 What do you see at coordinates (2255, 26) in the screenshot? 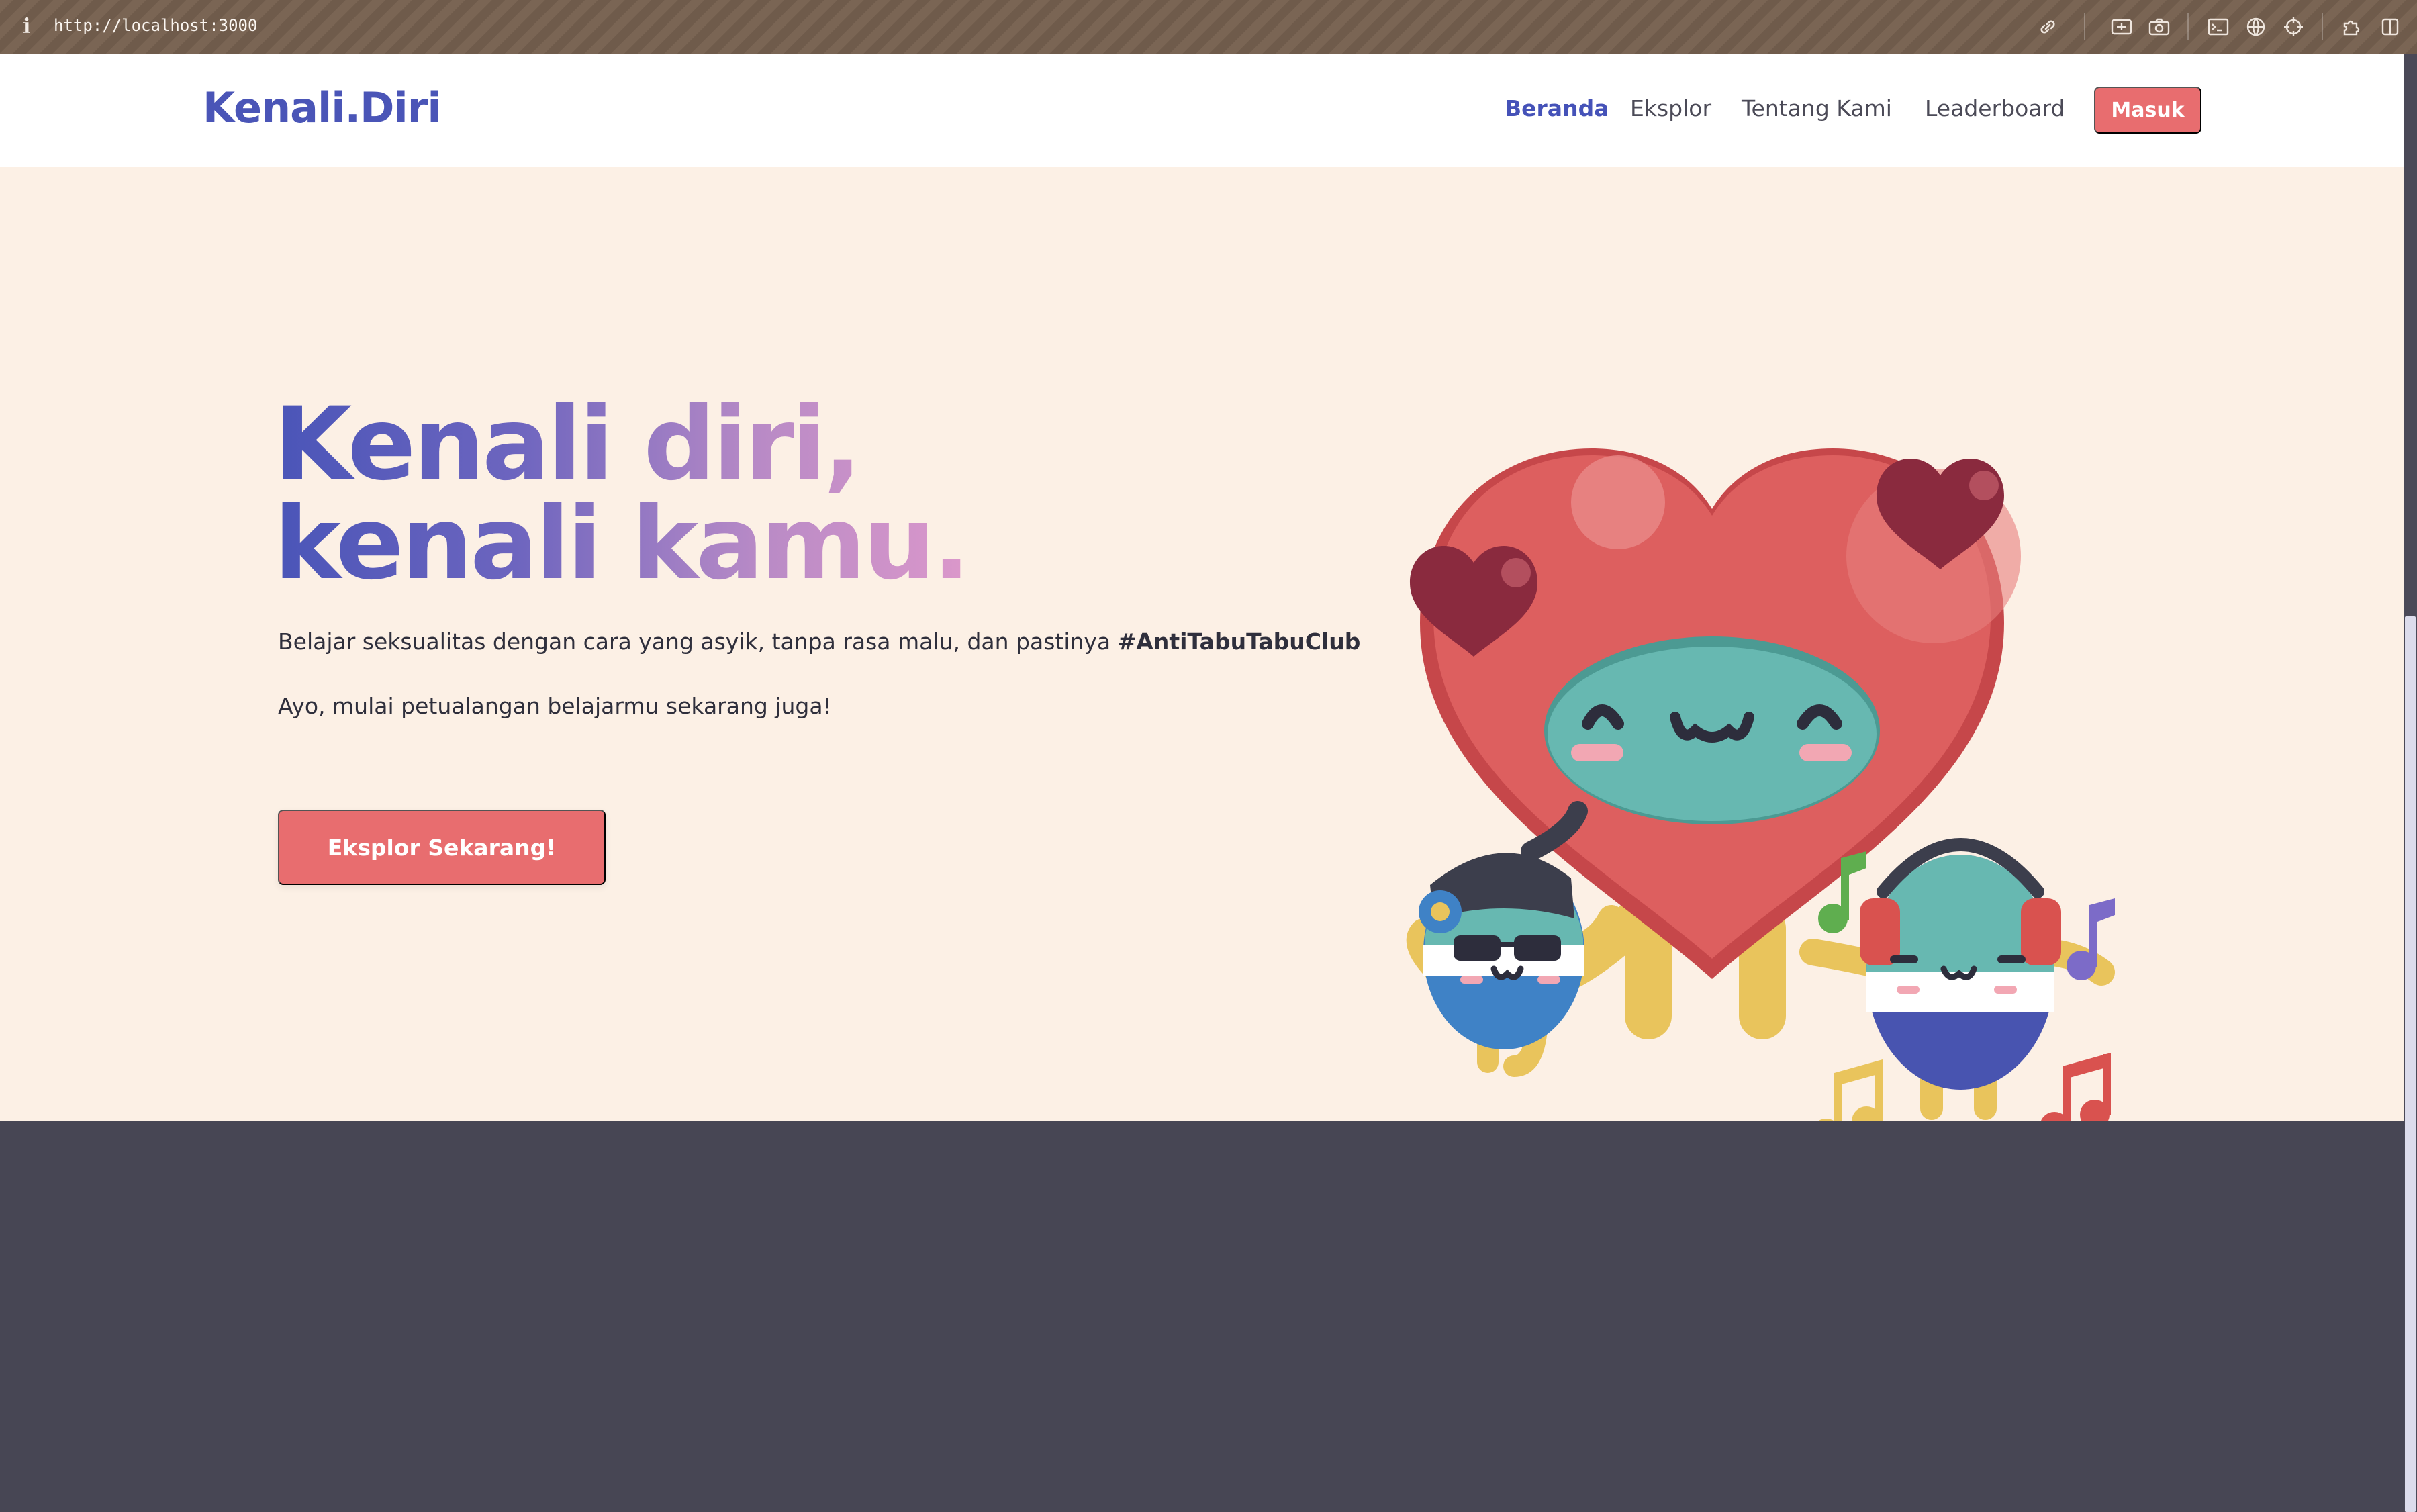
I see `globe-icon` at bounding box center [2255, 26].